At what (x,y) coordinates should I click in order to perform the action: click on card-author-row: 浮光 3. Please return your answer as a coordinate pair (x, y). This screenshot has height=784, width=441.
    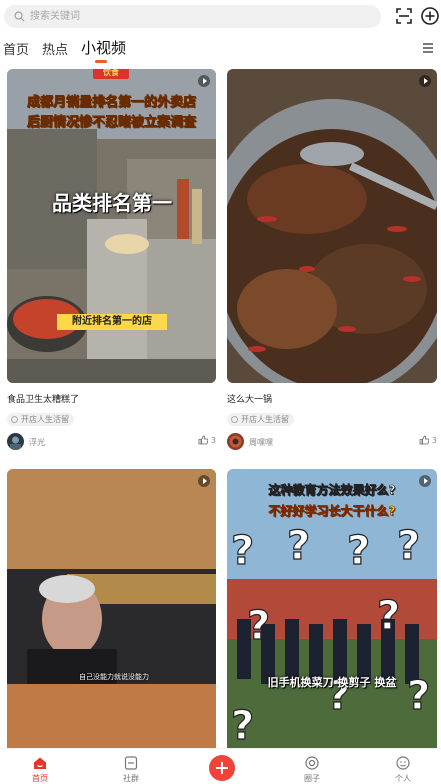
    Looking at the image, I should click on (111, 442).